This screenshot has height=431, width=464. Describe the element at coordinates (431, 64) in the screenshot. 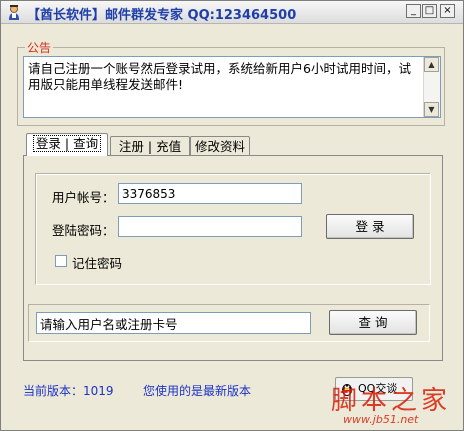

I see `scroll-up-arrow-icon: ▲` at that location.